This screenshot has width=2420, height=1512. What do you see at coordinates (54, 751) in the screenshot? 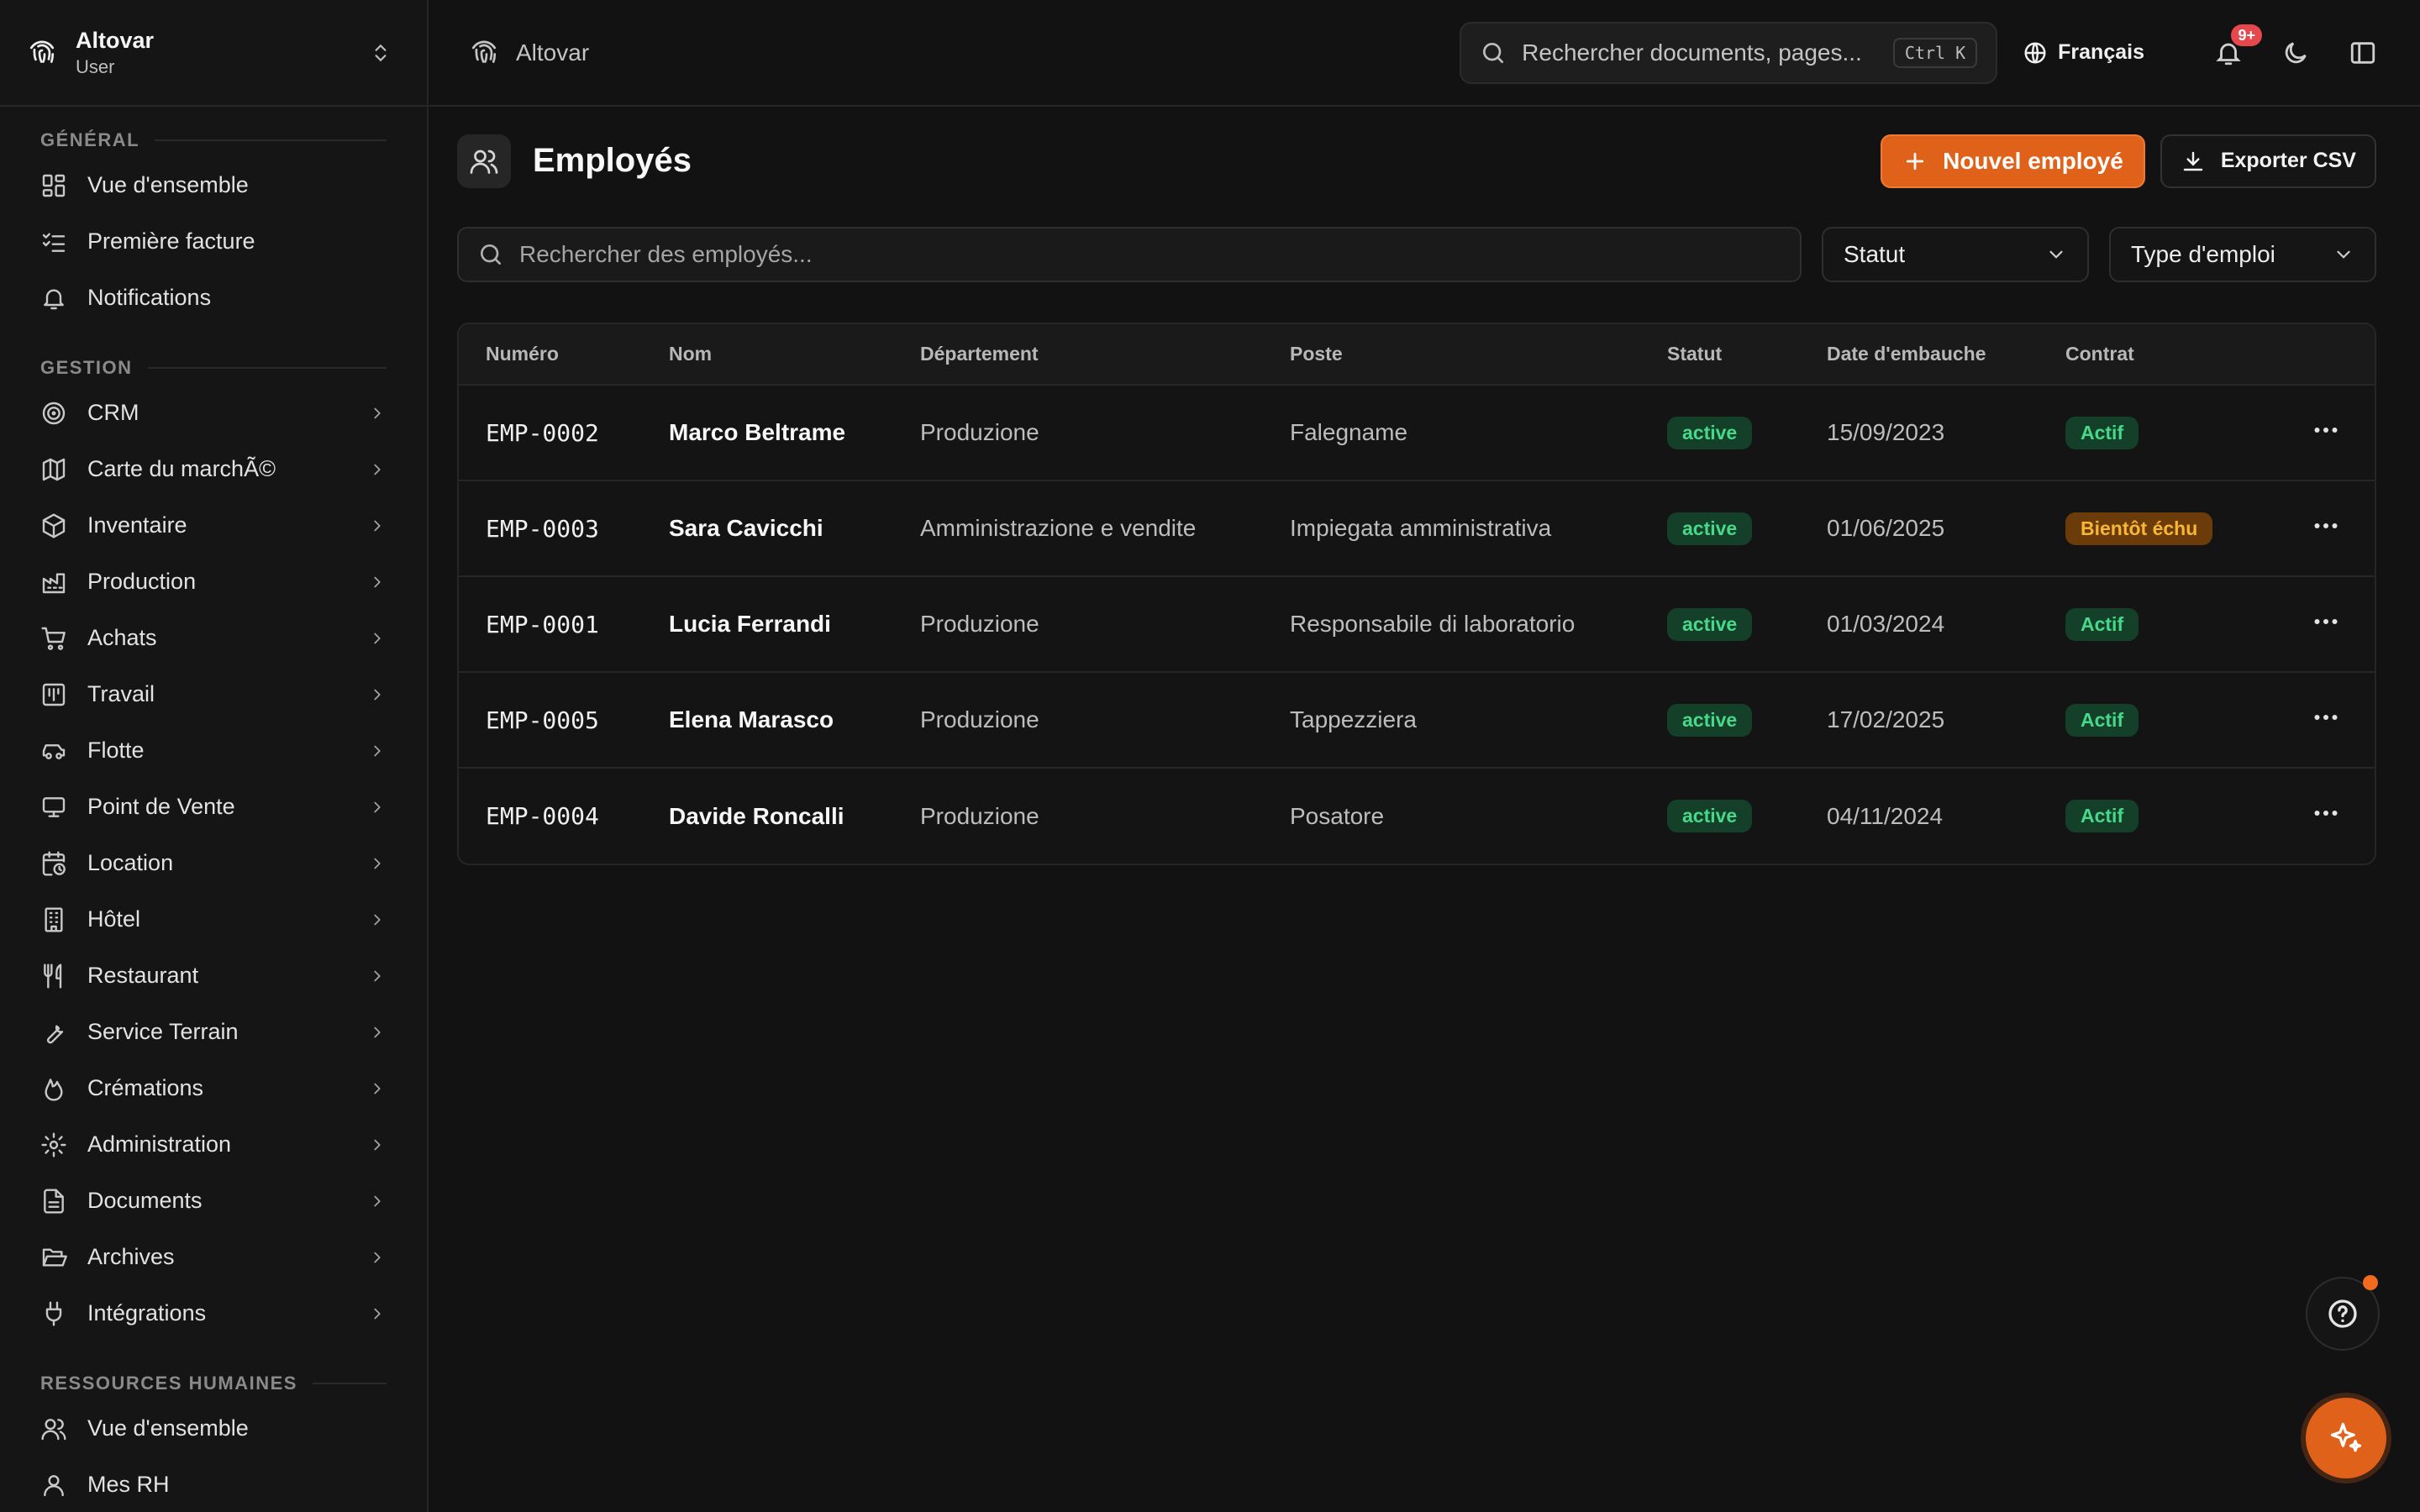
I see `car-icon` at bounding box center [54, 751].